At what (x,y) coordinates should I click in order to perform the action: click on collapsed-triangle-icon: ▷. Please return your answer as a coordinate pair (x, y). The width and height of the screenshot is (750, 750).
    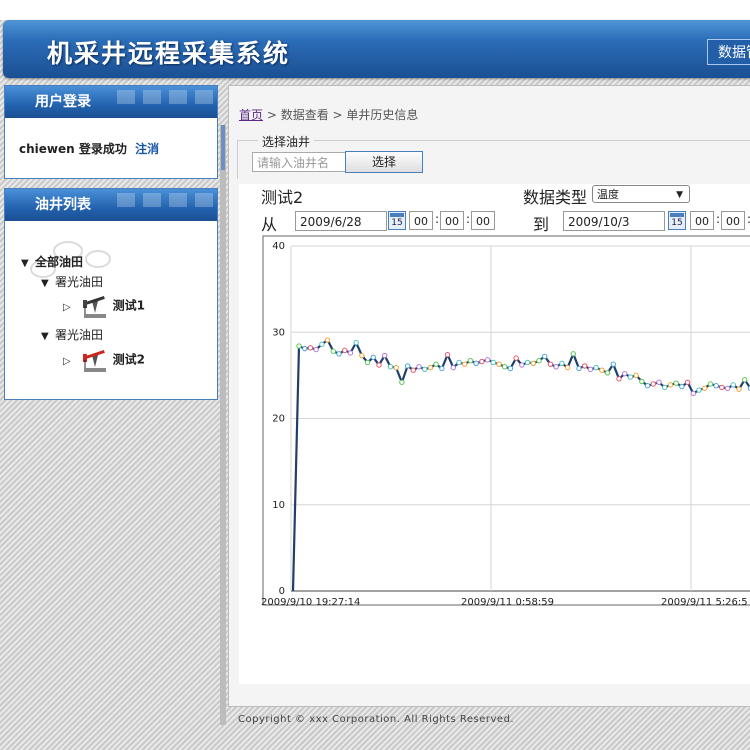
    Looking at the image, I should click on (67, 307).